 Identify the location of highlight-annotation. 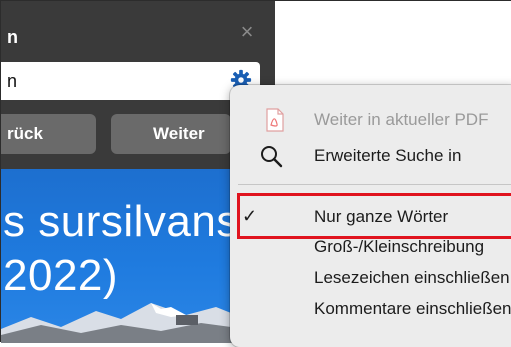
(374, 216).